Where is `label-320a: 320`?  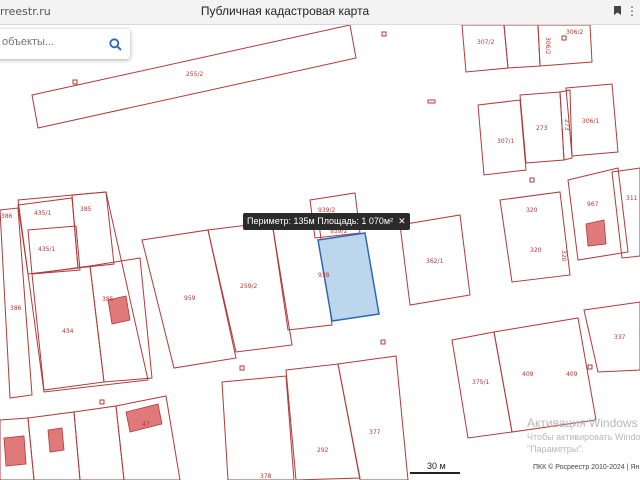
label-320a: 320 is located at coordinates (532, 210).